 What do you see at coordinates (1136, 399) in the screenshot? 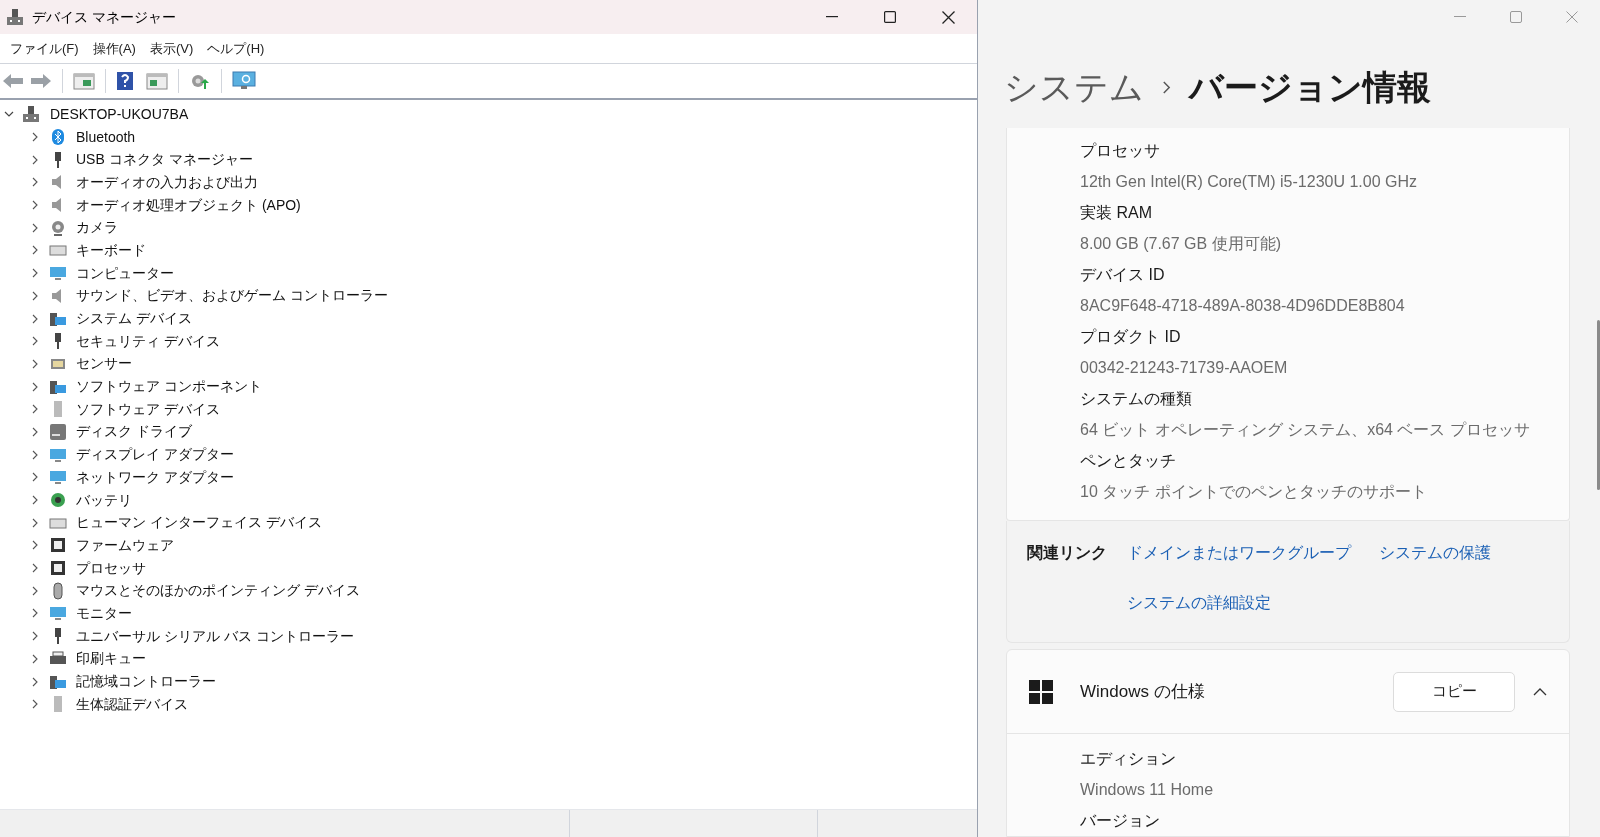
I see `spec-label: システムの種類` at bounding box center [1136, 399].